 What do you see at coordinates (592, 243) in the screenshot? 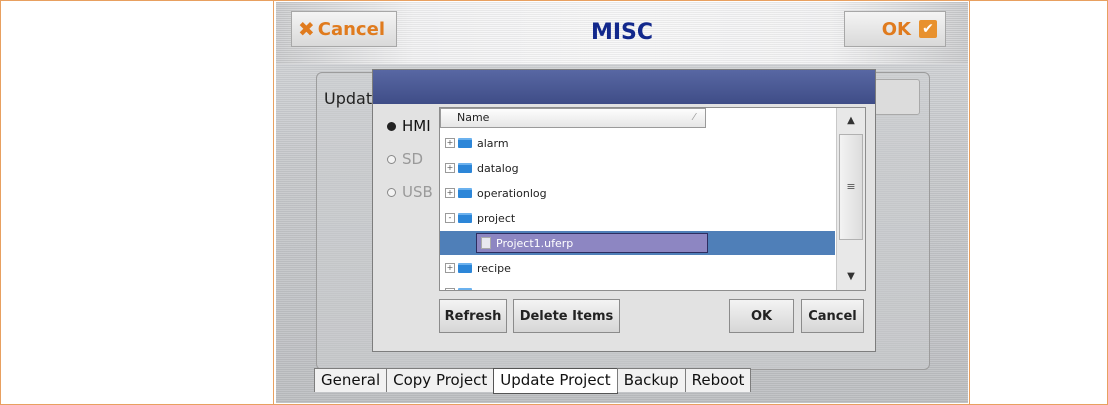
I see `tree-item-project1-file: Project1.uferp` at bounding box center [592, 243].